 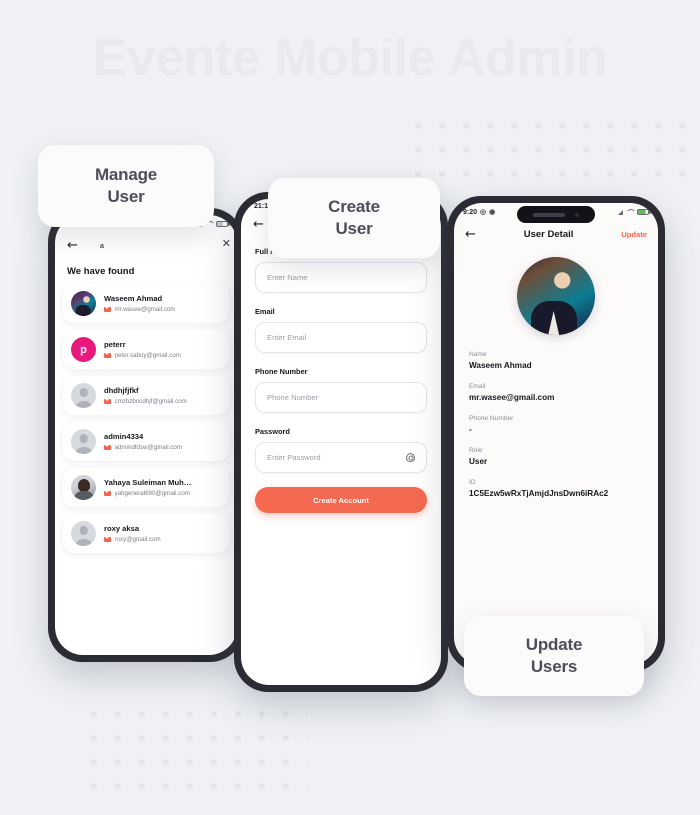 What do you see at coordinates (124, 436) in the screenshot?
I see `user-name: admin4334` at bounding box center [124, 436].